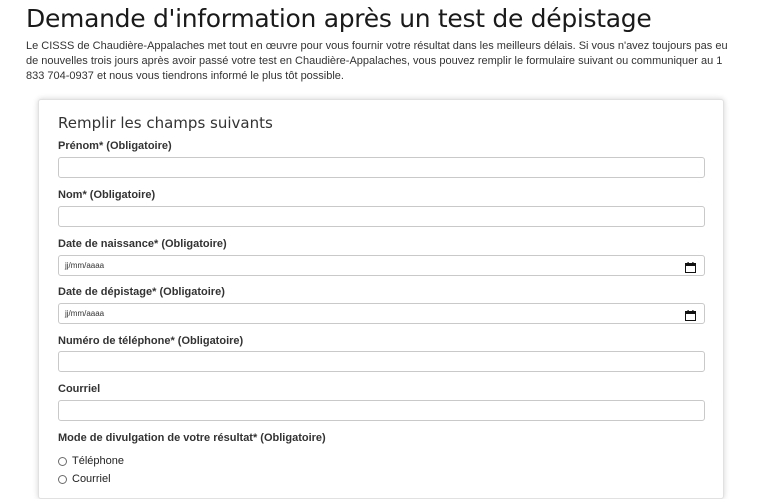 This screenshot has height=499, width=768. I want to click on form-title: Remplir les champs suivants, so click(165, 123).